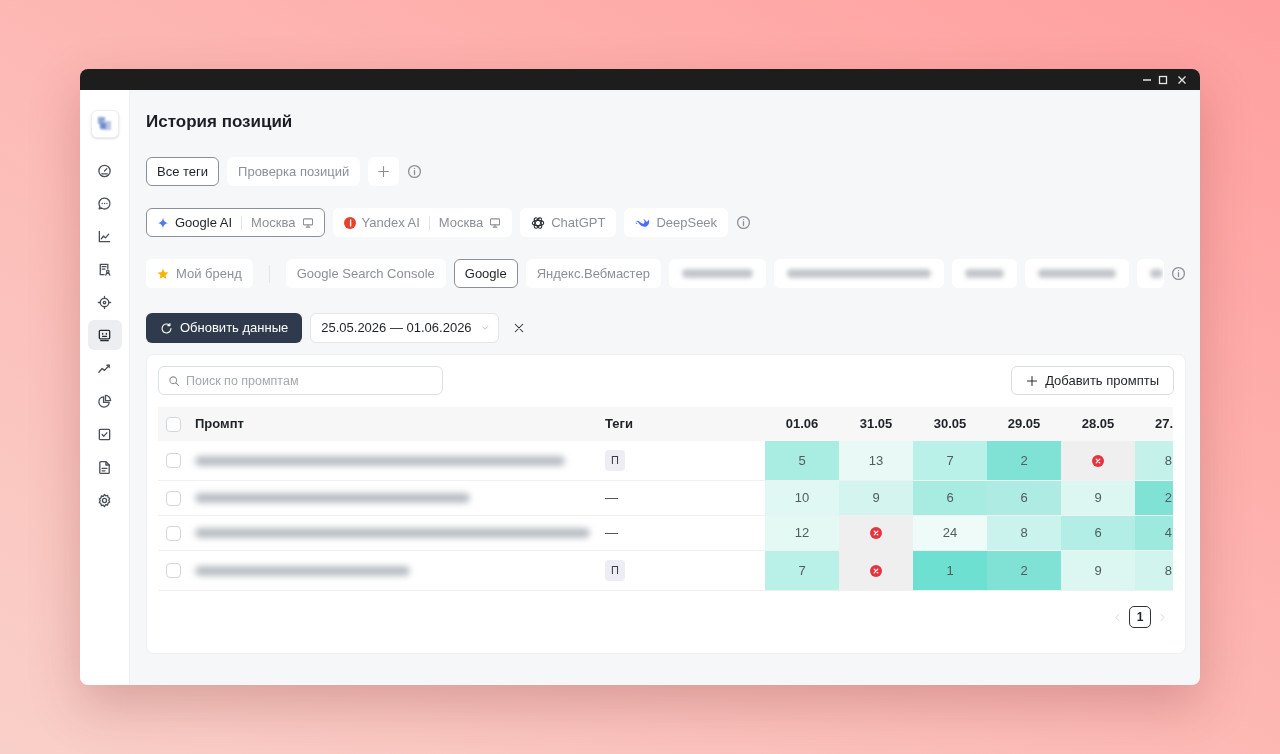 The width and height of the screenshot is (1280, 754). What do you see at coordinates (687, 222) in the screenshot?
I see `engine-label: DeepSeek` at bounding box center [687, 222].